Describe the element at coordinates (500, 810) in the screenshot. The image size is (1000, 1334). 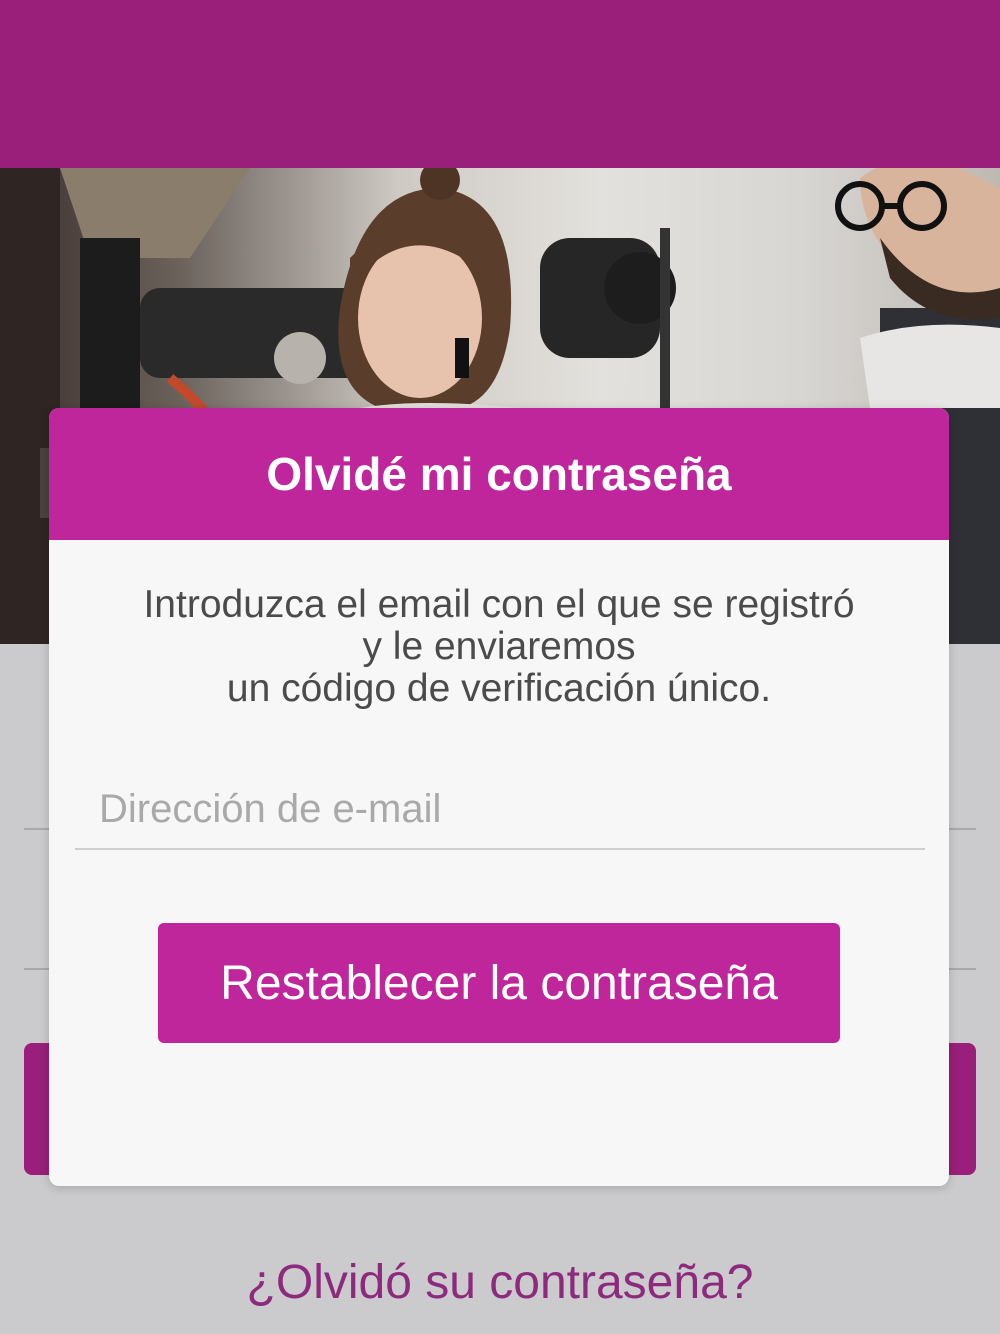
I see `email-field` at that location.